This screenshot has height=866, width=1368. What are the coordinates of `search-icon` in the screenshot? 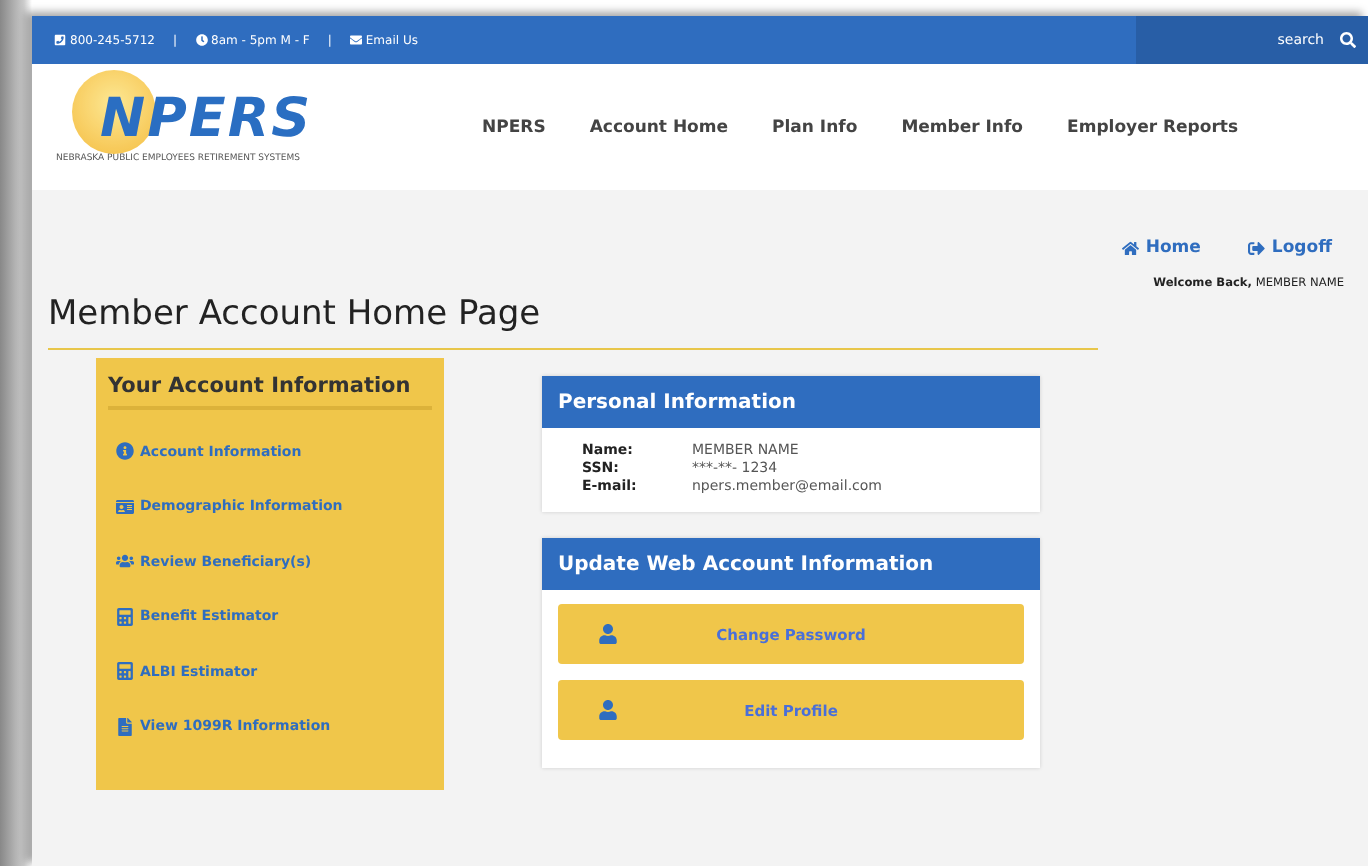 It's located at (1348, 40).